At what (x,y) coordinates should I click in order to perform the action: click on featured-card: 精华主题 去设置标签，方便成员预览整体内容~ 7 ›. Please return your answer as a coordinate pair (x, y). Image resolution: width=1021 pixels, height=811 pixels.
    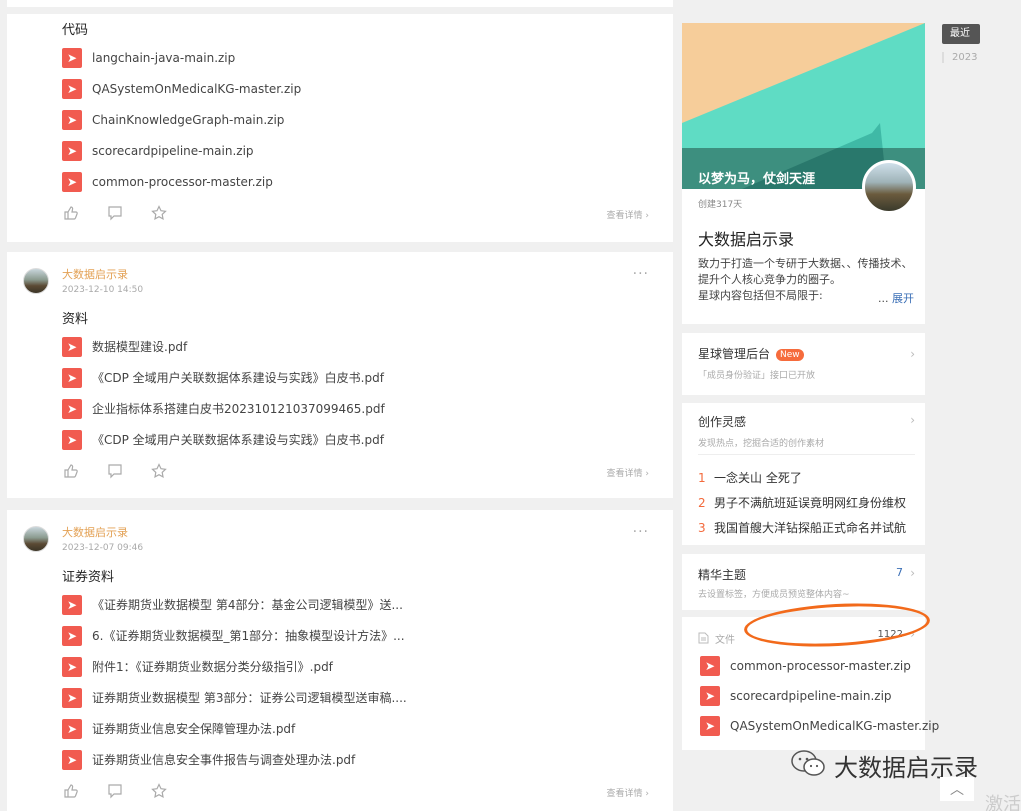
    Looking at the image, I should click on (803, 582).